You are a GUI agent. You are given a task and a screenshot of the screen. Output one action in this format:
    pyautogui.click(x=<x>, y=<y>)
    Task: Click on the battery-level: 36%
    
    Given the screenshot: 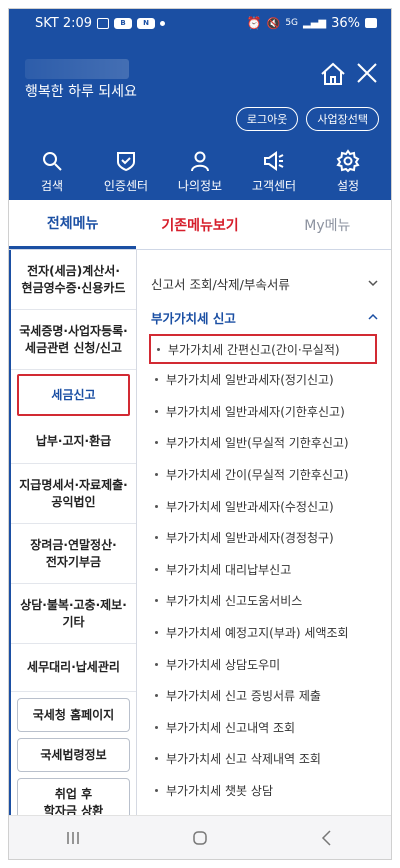 What is the action you would take?
    pyautogui.click(x=345, y=23)
    